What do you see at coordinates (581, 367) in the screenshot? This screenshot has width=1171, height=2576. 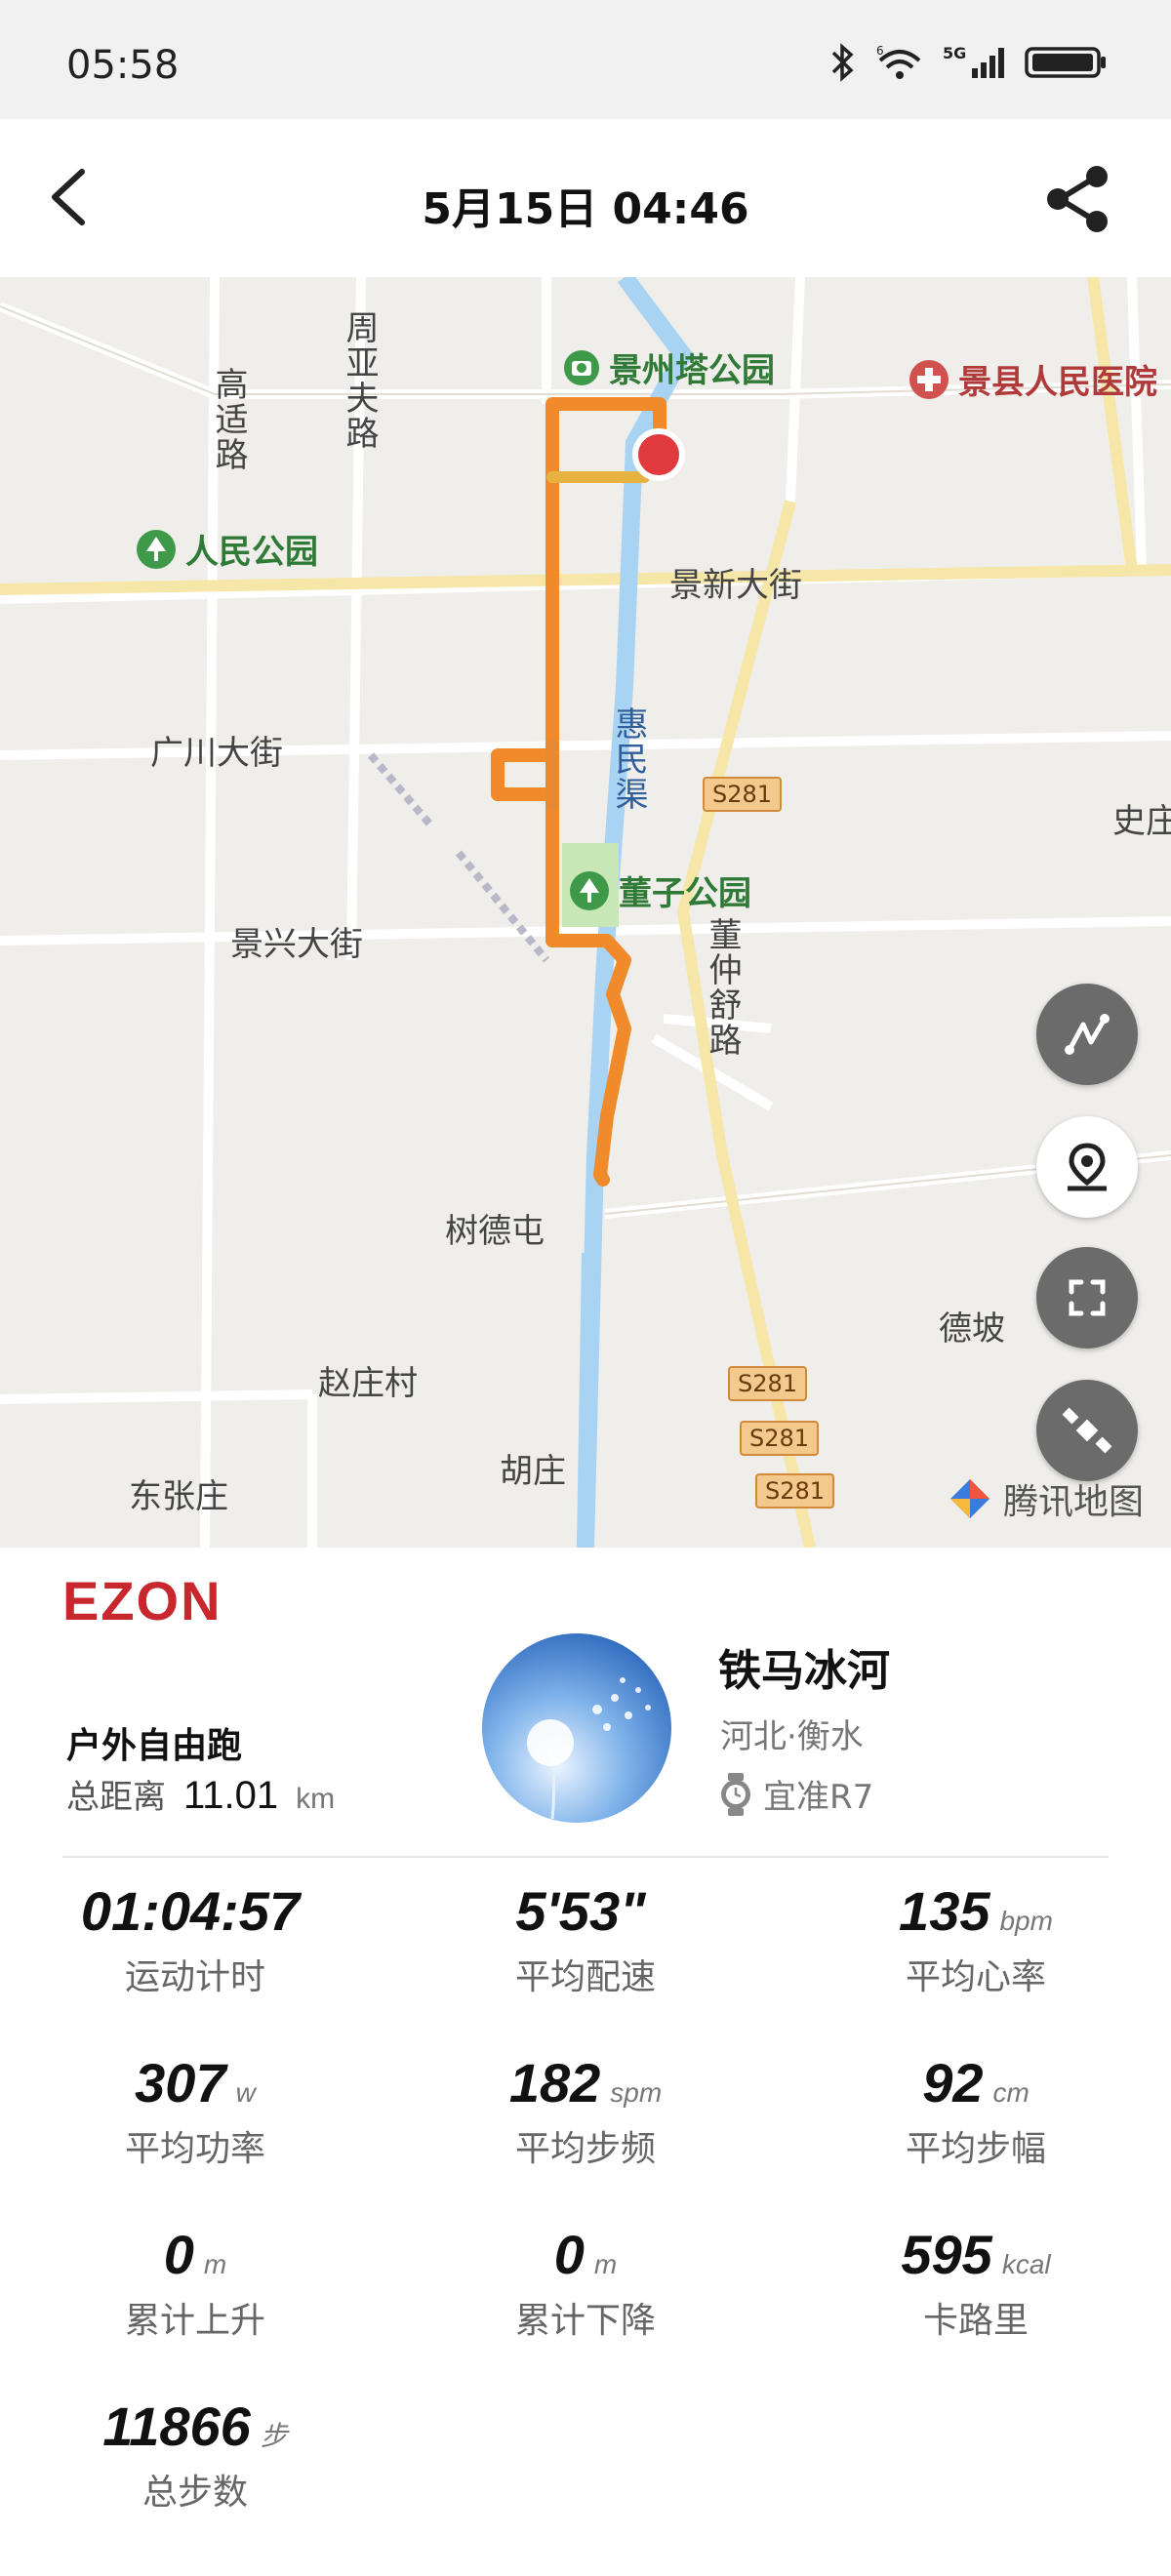 I see `camera-icon` at bounding box center [581, 367].